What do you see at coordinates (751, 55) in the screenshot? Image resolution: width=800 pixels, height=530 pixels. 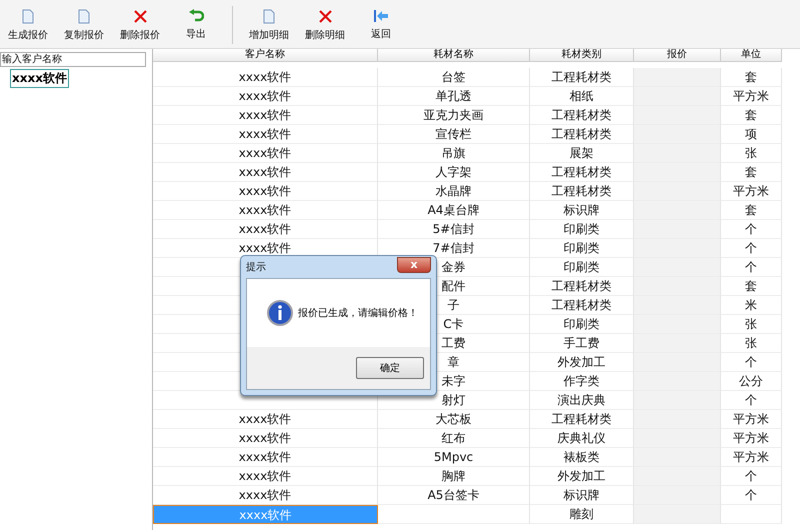 I see `column-header: 单位` at bounding box center [751, 55].